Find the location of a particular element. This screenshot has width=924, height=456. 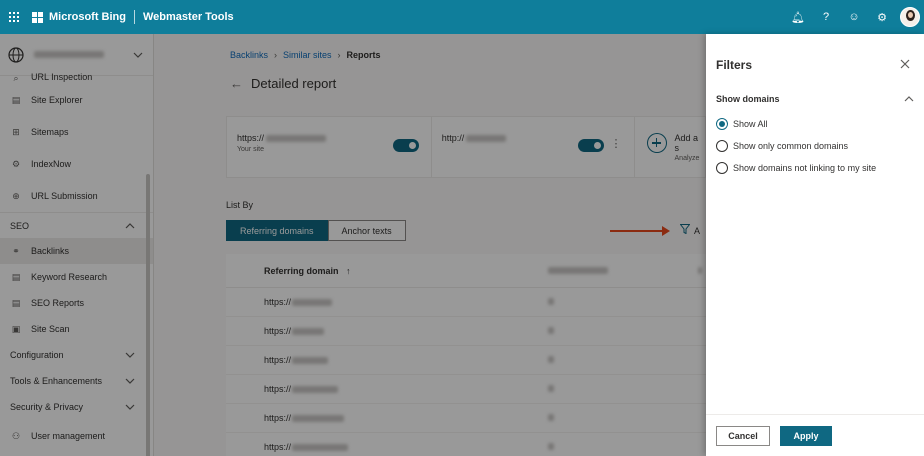

app-launcher-button is located at coordinates (14, 17).